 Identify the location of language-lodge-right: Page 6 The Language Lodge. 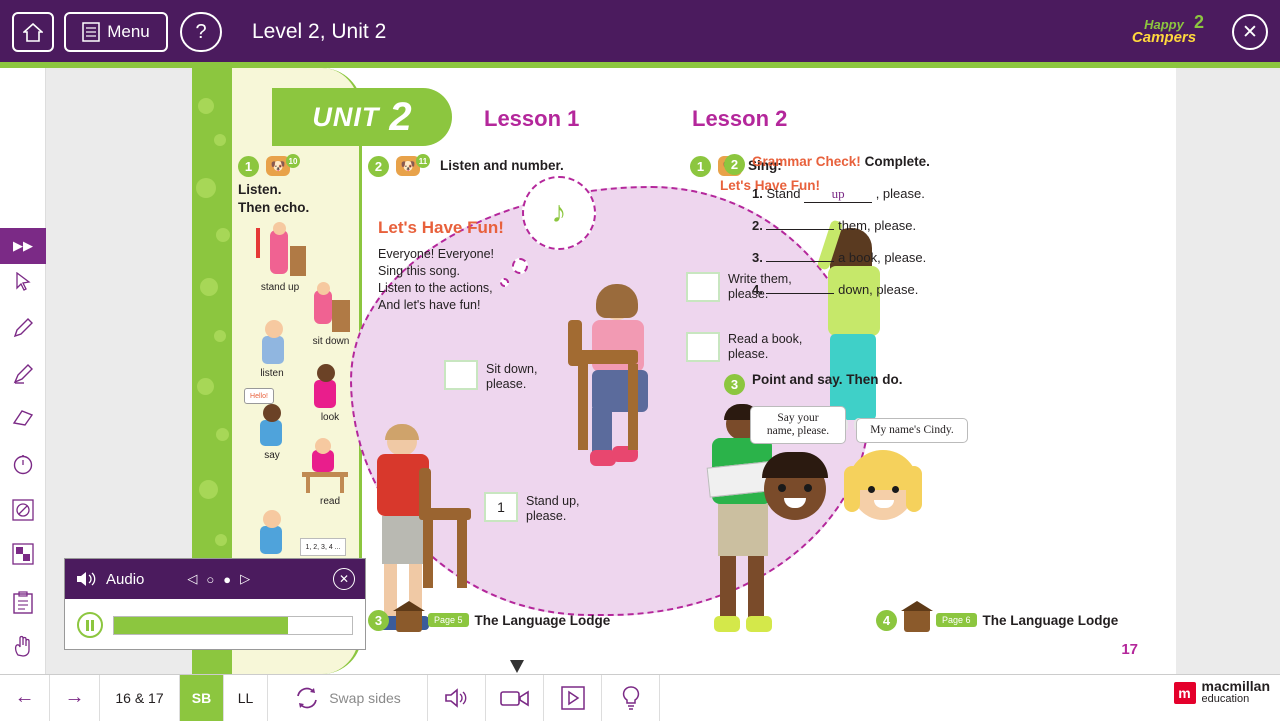
(1009, 616).